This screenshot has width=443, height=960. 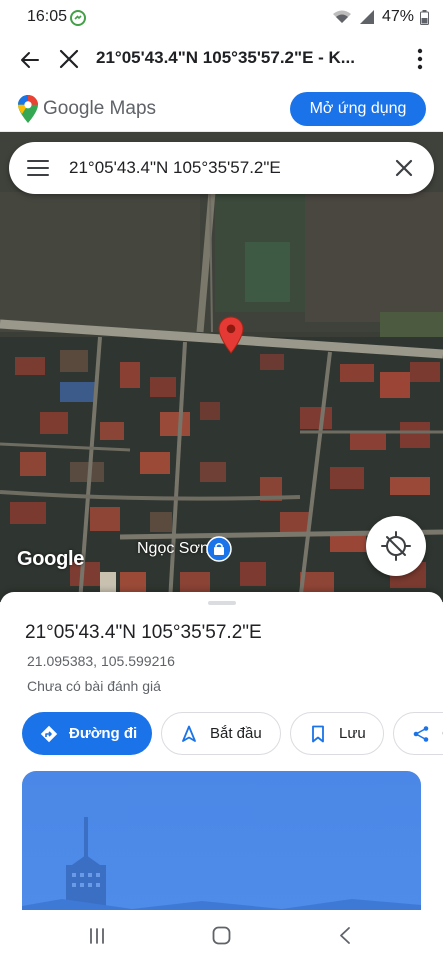 I want to click on back-icon, so click(x=345, y=935).